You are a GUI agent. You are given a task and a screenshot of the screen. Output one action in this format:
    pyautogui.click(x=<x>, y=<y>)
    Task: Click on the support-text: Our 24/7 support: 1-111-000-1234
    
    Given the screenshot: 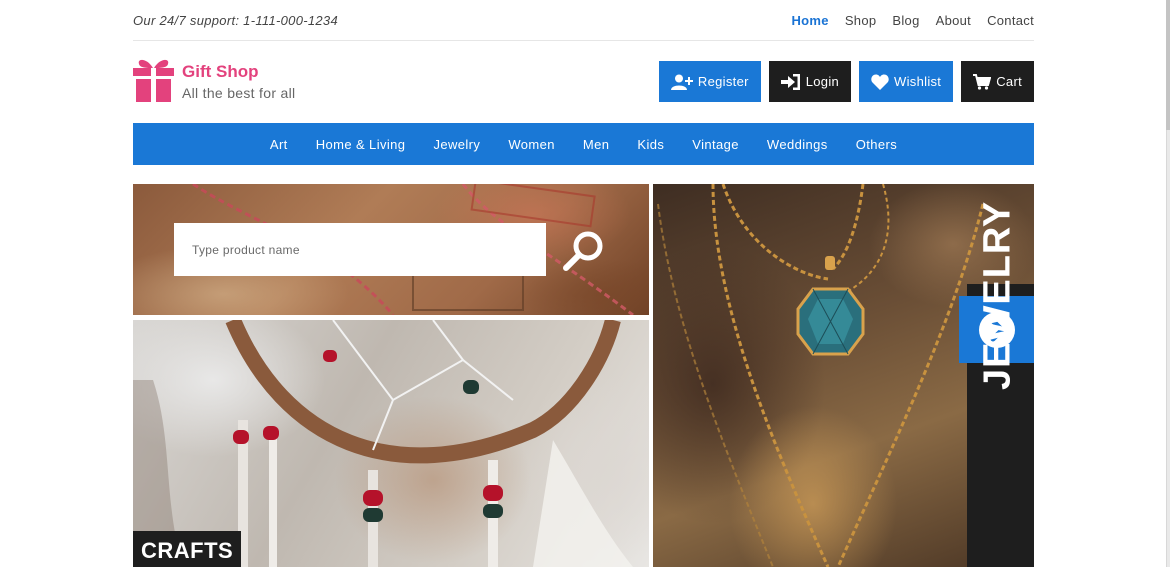 What is the action you would take?
    pyautogui.click(x=235, y=20)
    